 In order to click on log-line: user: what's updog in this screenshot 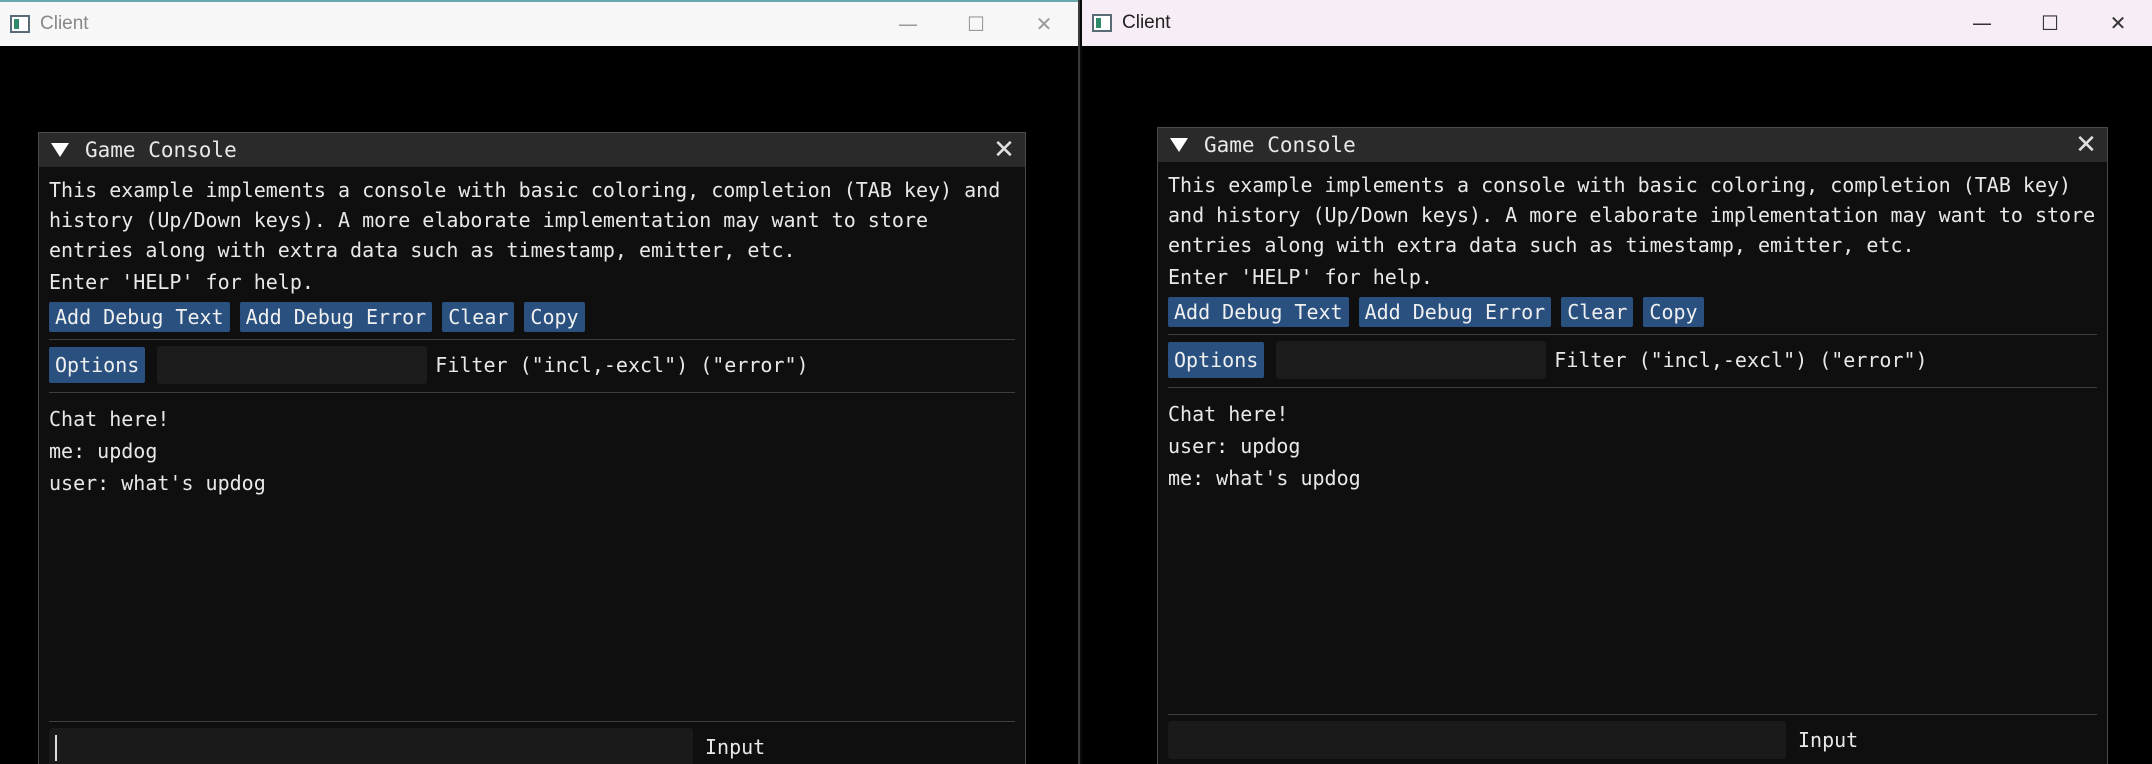, I will do `click(157, 483)`.